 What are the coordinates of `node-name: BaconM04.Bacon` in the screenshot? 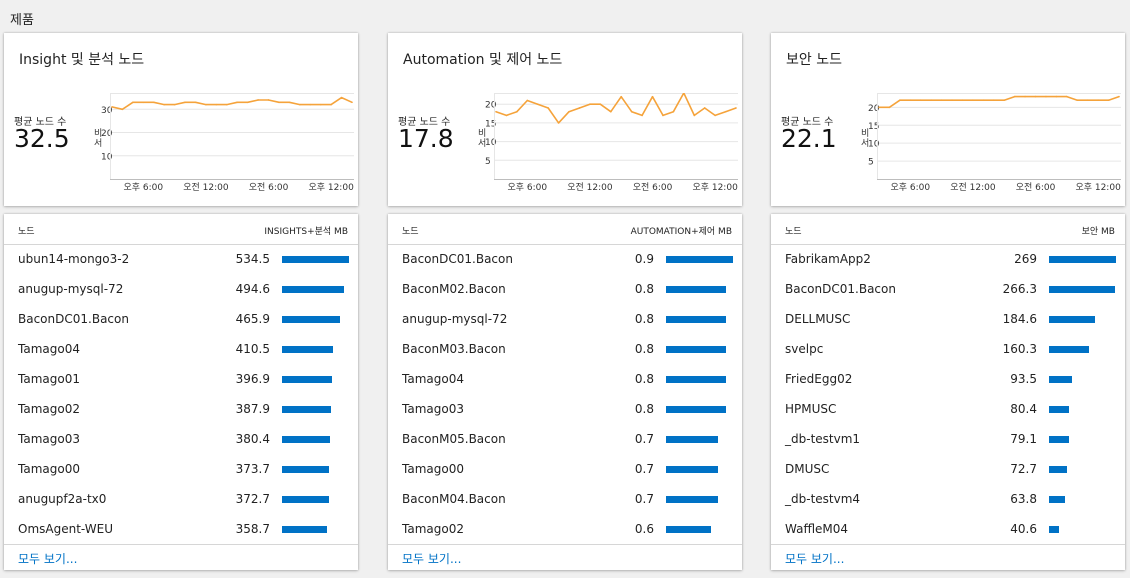 It's located at (454, 499).